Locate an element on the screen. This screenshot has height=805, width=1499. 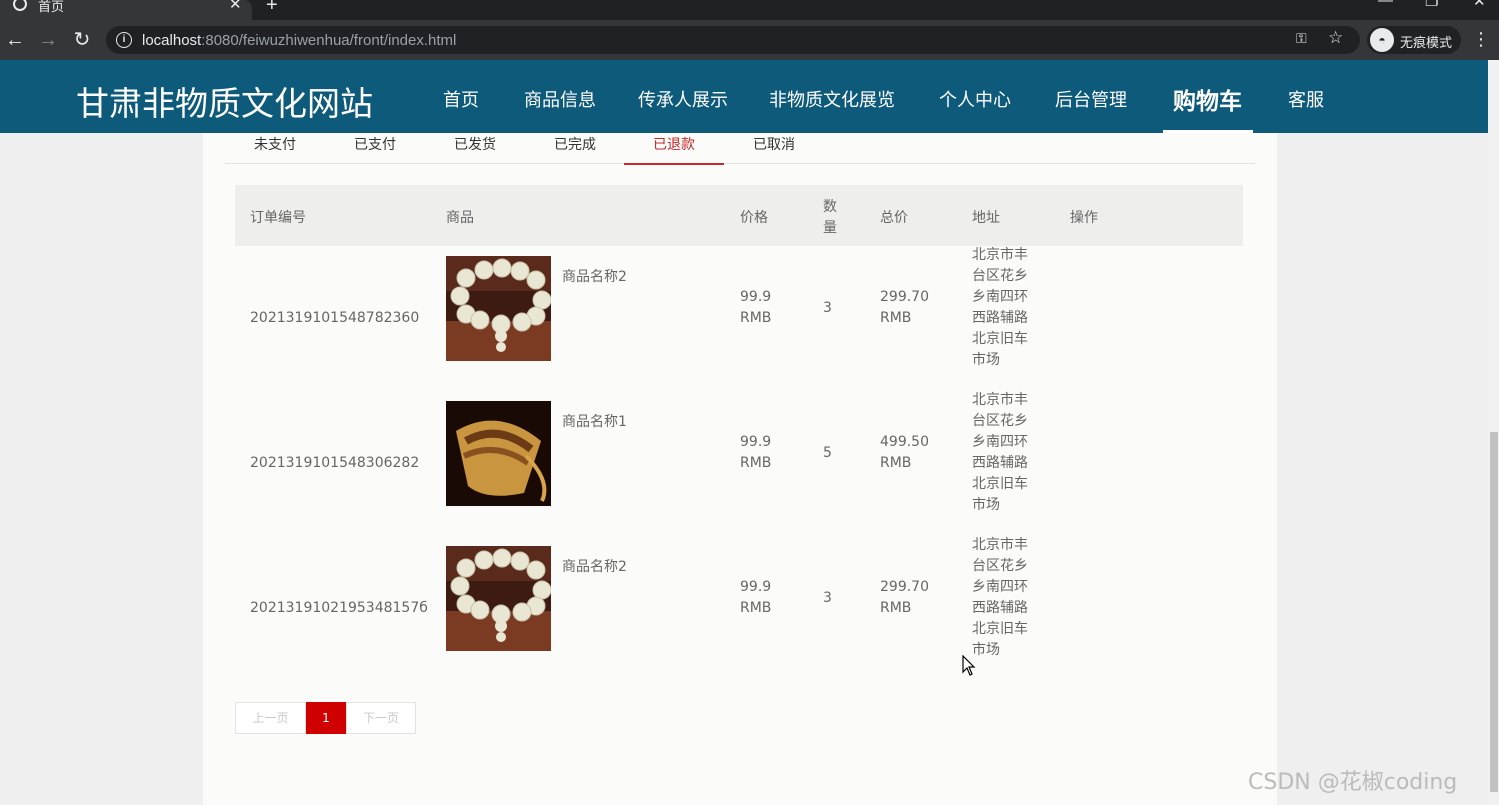
tab-shipped: 已发货 is located at coordinates (475, 144).